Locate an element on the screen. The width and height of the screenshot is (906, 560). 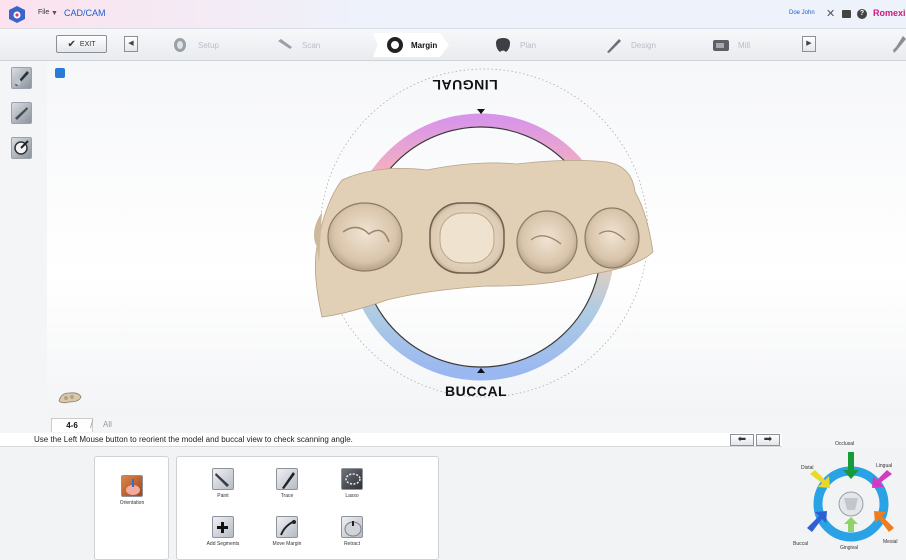
paint-tool: Paint is located at coordinates (223, 483).